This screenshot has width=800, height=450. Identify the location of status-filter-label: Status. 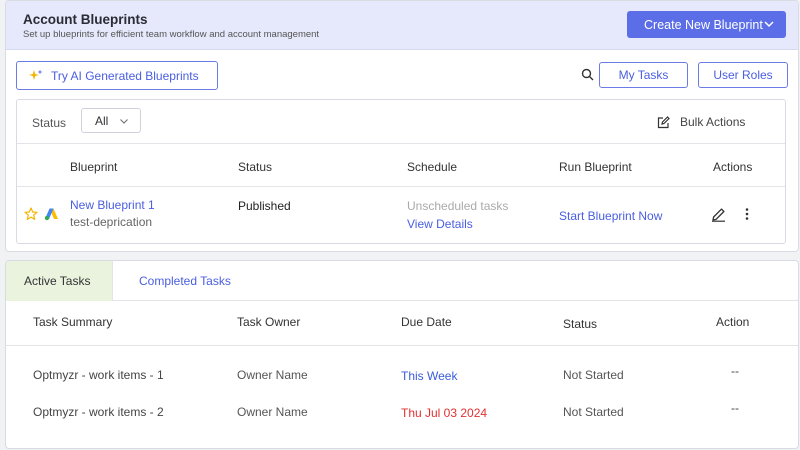
(49, 123).